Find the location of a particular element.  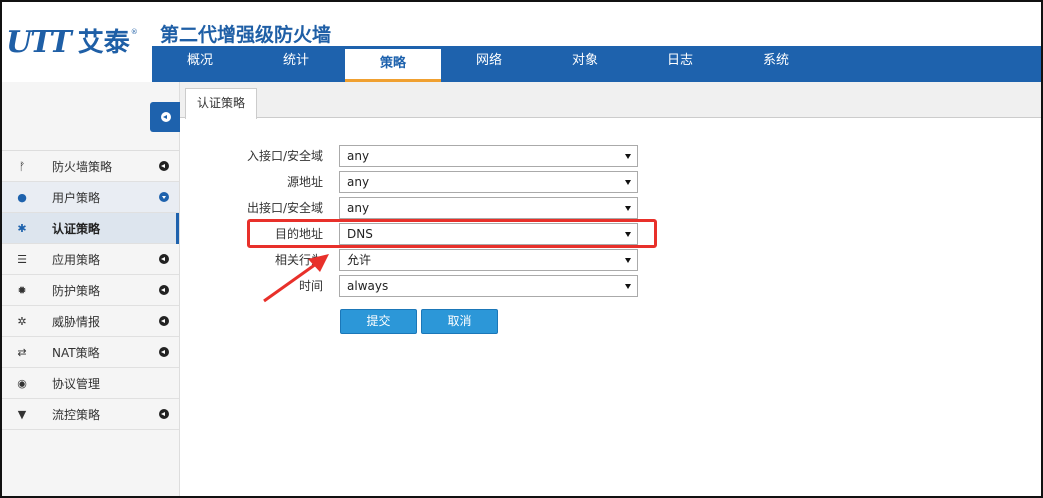

annotation-arrow-head is located at coordinates (318, 263).